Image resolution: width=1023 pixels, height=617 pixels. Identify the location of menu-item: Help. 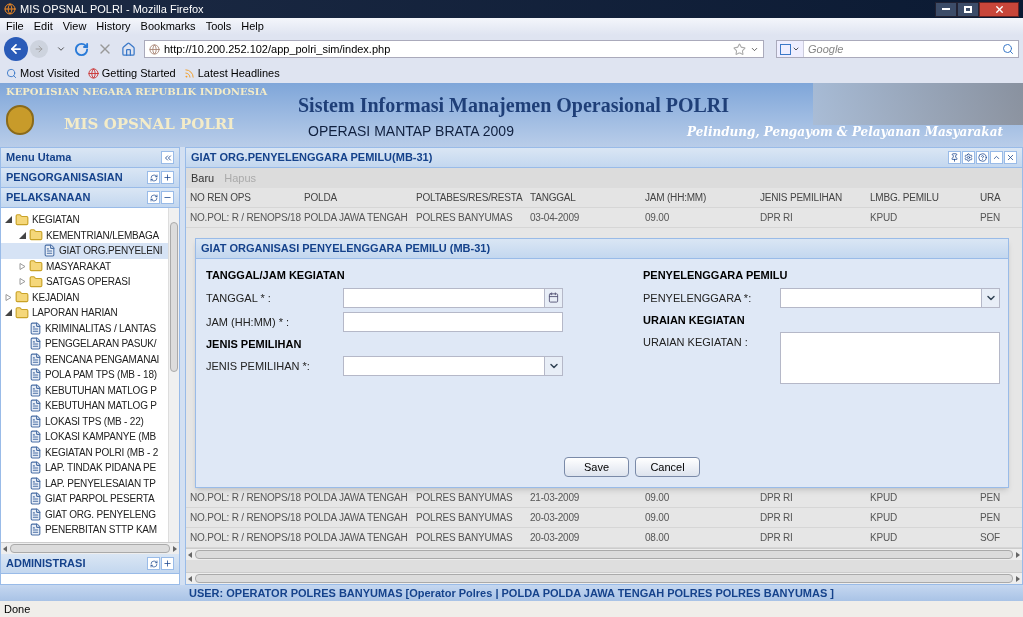
(252, 26).